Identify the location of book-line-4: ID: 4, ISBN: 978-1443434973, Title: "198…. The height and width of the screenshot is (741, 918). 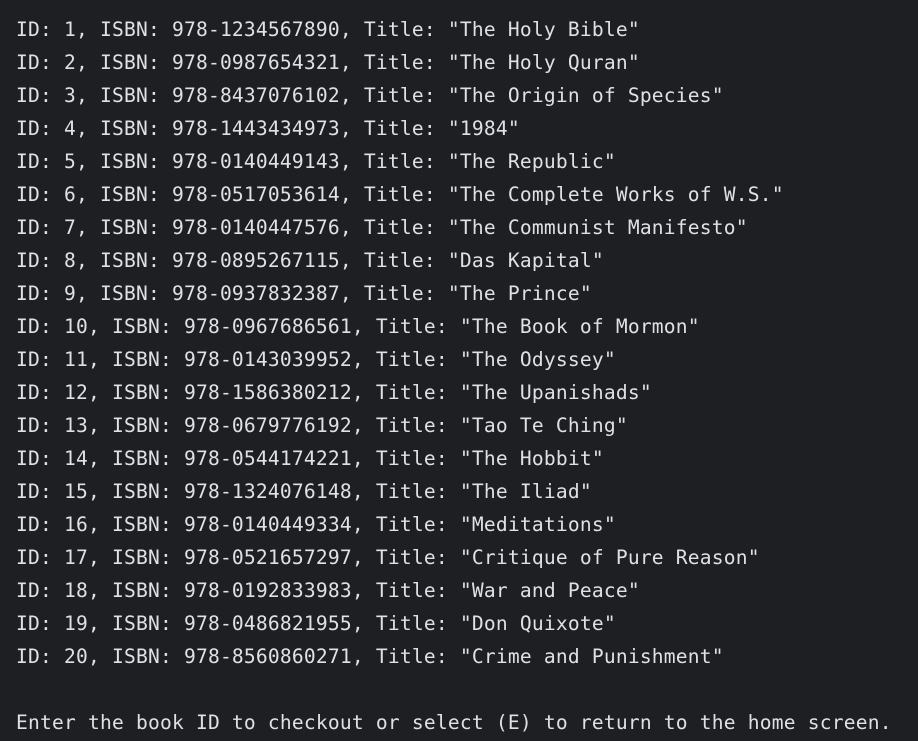
(268, 128).